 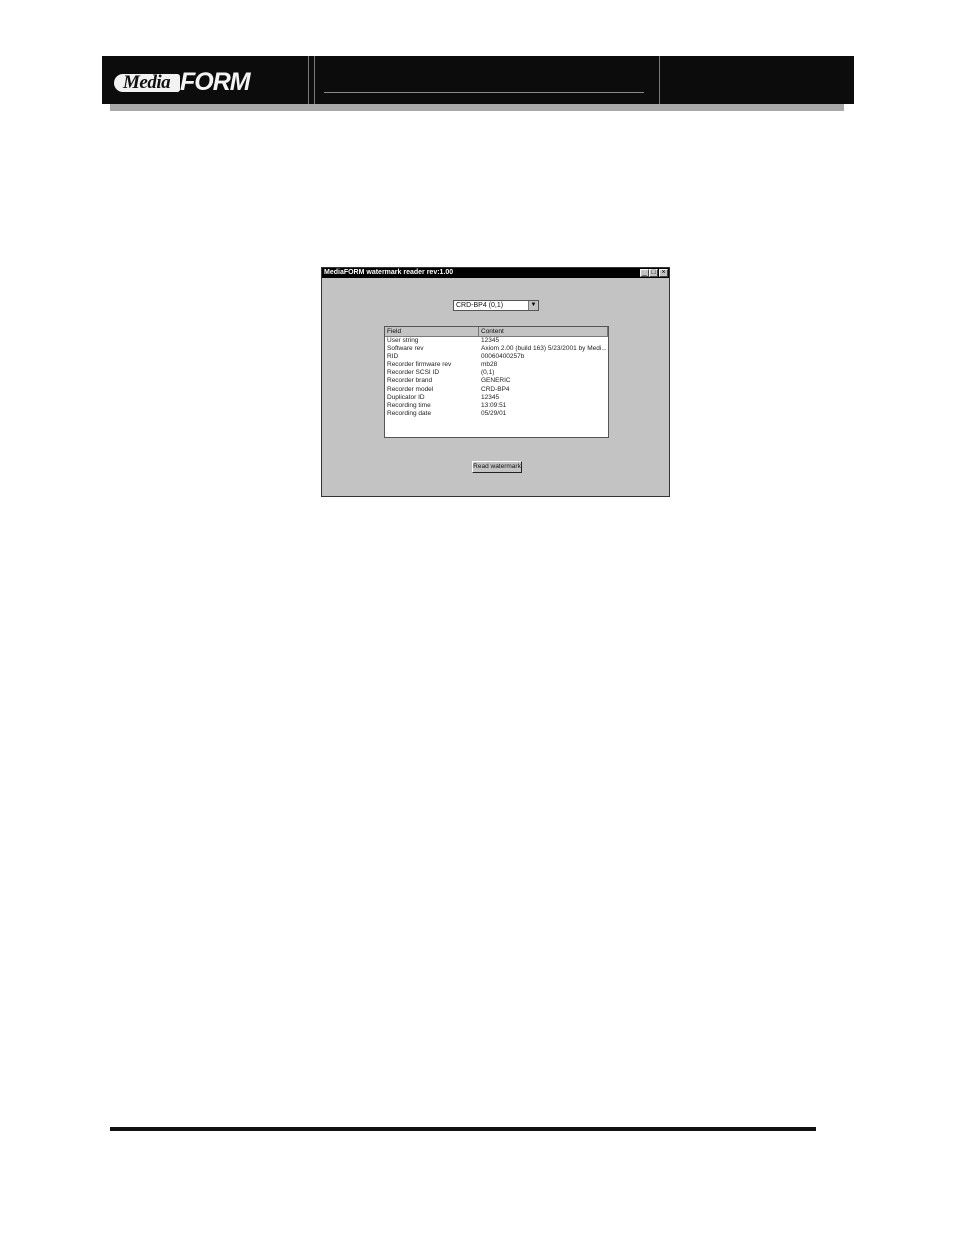 What do you see at coordinates (644, 273) in the screenshot?
I see `minimize-icon: _` at bounding box center [644, 273].